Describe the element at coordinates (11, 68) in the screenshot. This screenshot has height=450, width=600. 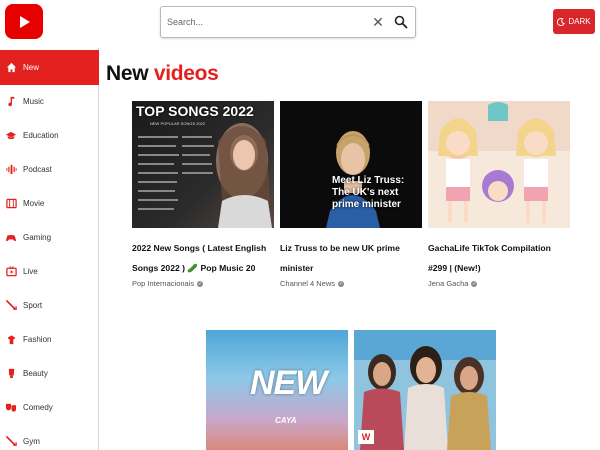
I see `home-icon` at that location.